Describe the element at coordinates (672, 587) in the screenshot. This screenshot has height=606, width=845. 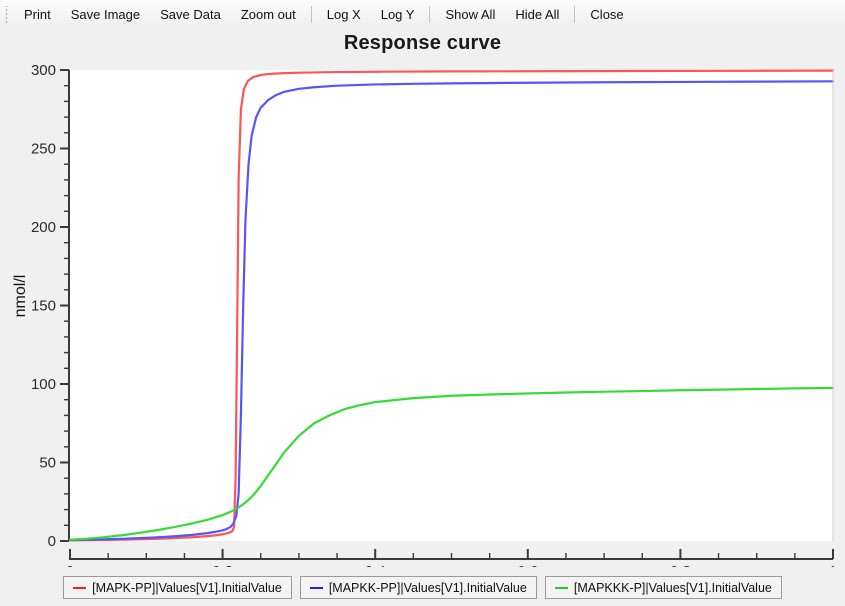
I see `legend-item-label: [MAPKKK-P]|Values[V1].InitialValue` at that location.